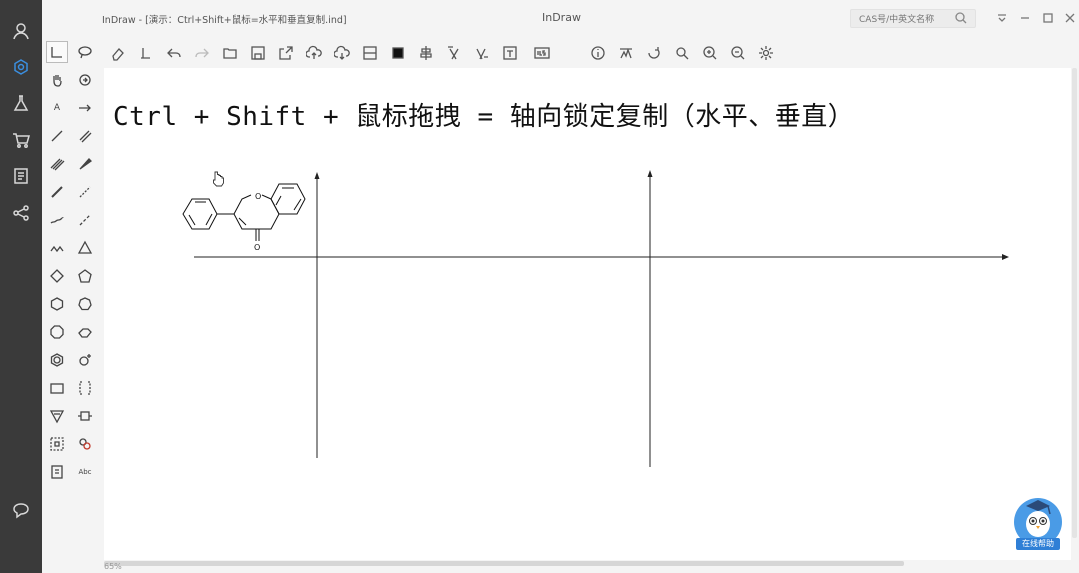 This screenshot has height=573, width=1079. I want to click on pentagon-ring-icon, so click(85, 276).